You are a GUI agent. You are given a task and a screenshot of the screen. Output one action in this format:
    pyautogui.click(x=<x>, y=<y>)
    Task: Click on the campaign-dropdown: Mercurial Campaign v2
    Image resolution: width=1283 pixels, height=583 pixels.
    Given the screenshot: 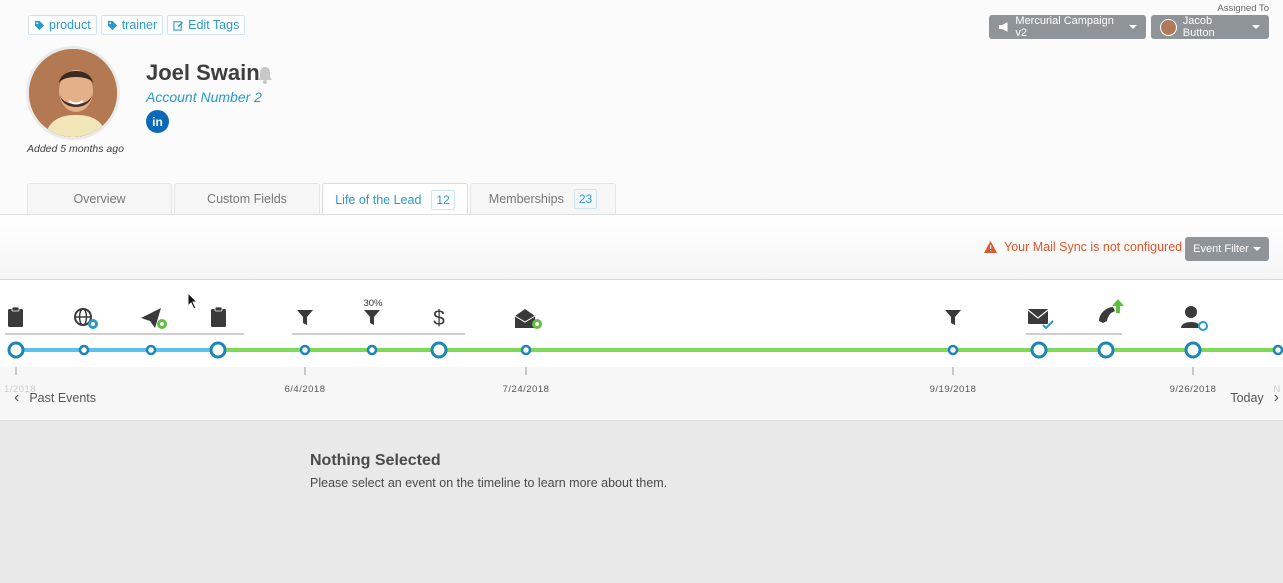 What is the action you would take?
    pyautogui.click(x=1067, y=27)
    